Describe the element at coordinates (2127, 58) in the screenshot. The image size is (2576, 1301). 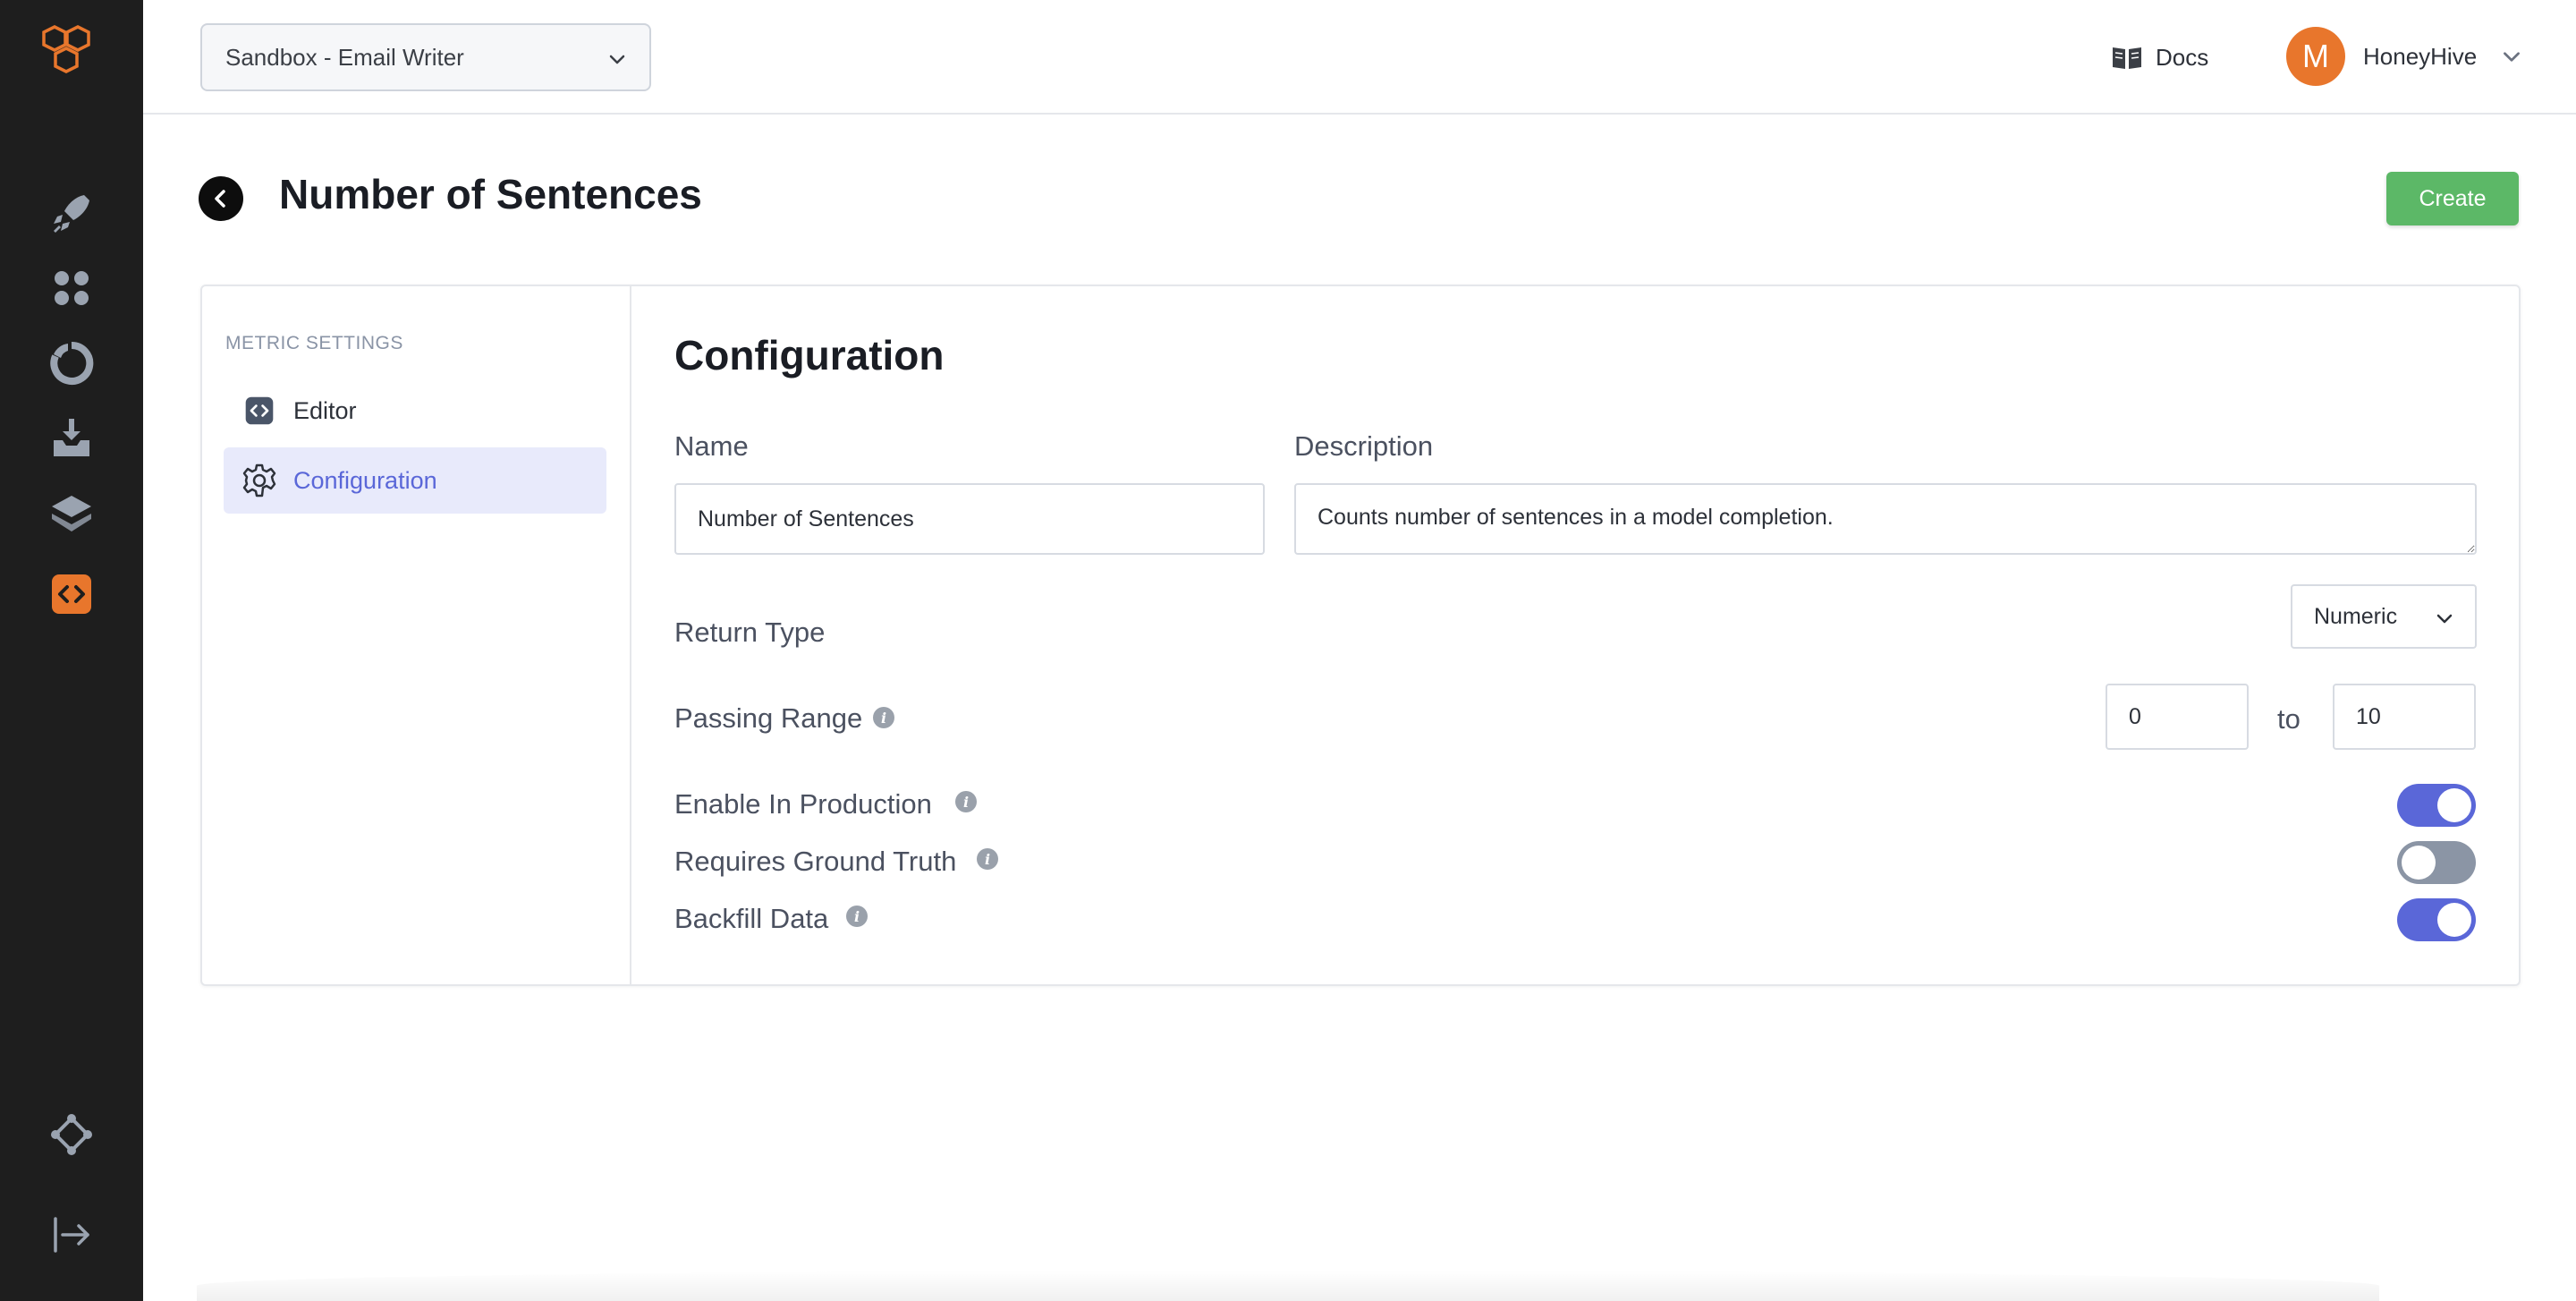
I see `book-icon` at that location.